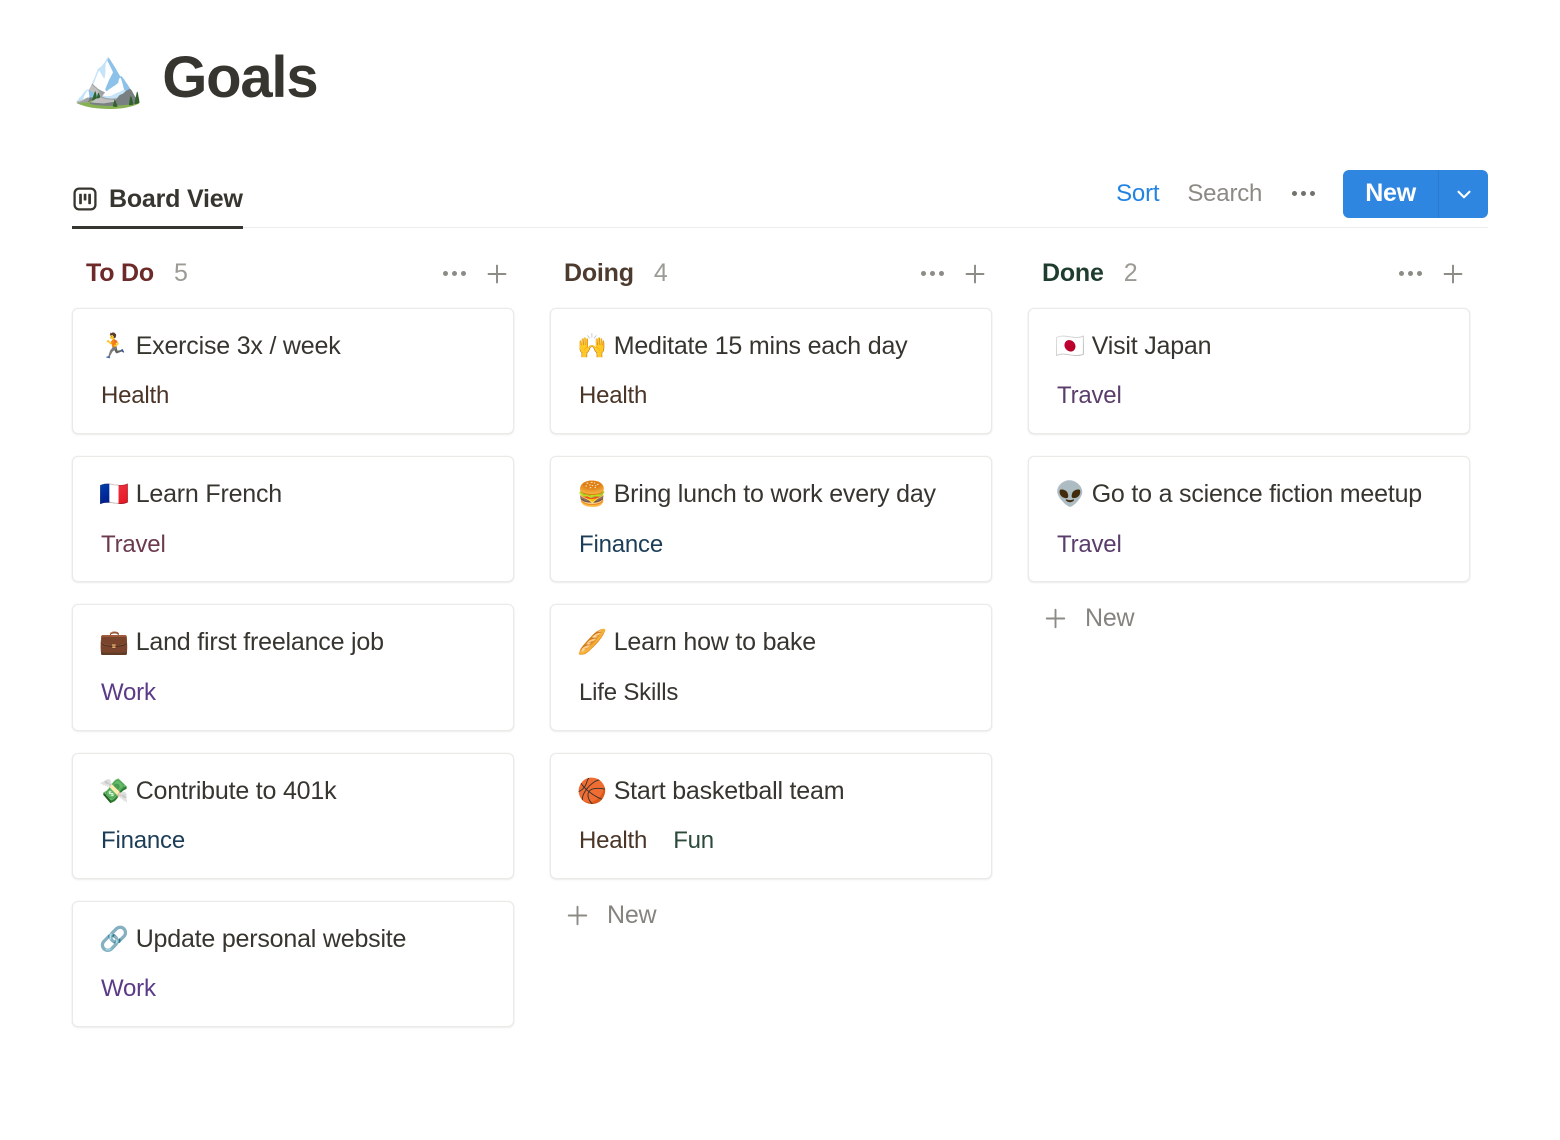 The image size is (1560, 1140). I want to click on board-card: 🇯🇵 Visit Japan Travel, so click(1249, 371).